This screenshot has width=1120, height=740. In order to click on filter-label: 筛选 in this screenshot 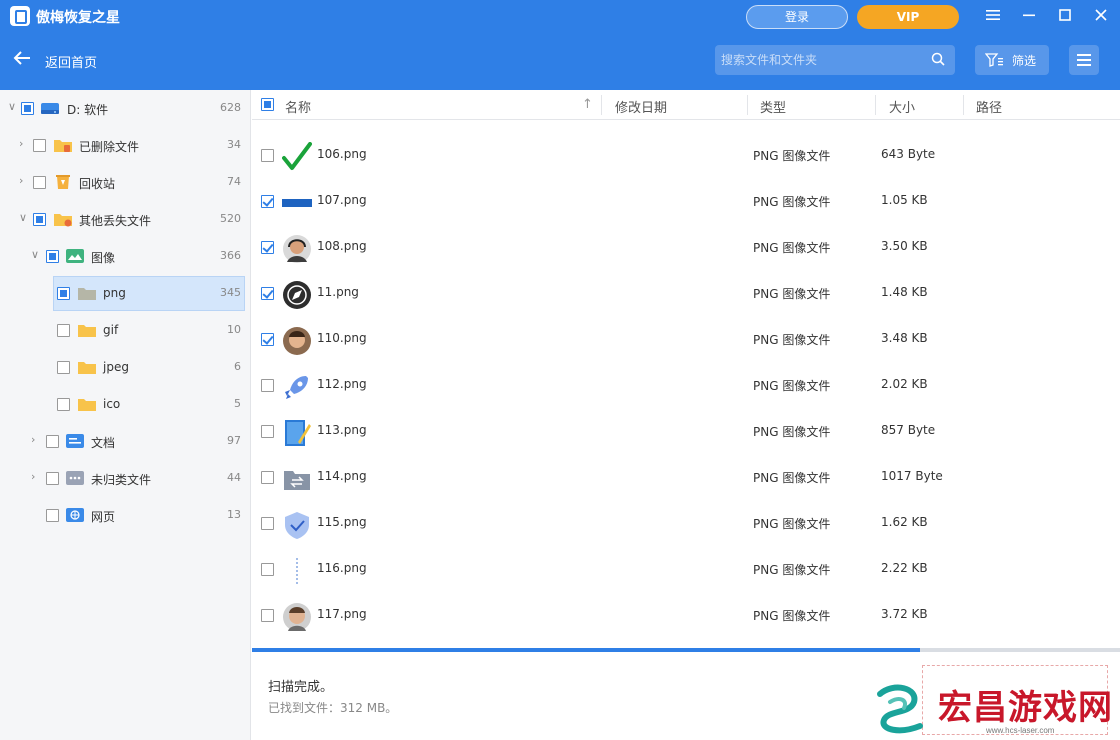, I will do `click(1024, 61)`.